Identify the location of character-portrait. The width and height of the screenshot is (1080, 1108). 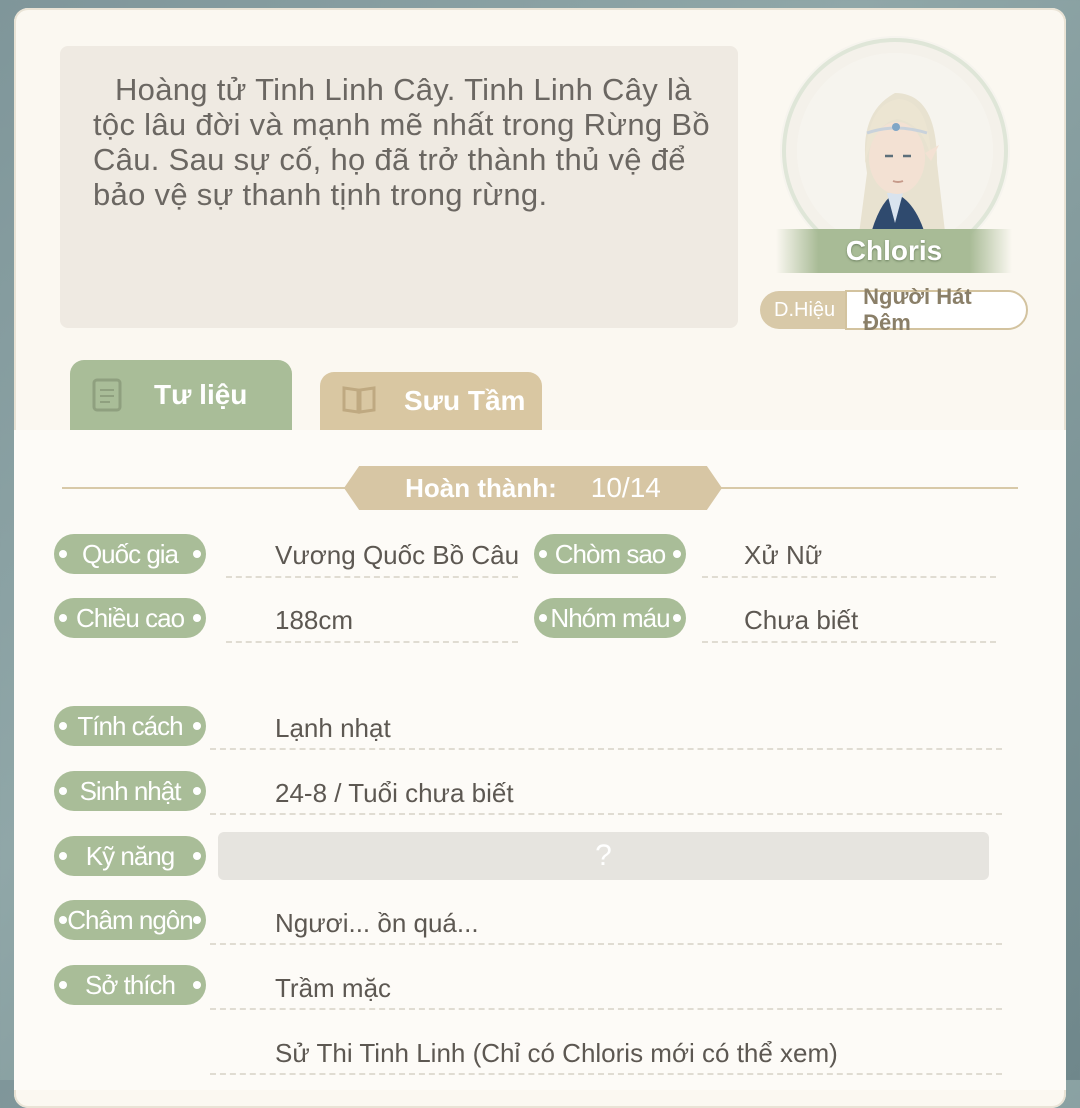
(895, 151).